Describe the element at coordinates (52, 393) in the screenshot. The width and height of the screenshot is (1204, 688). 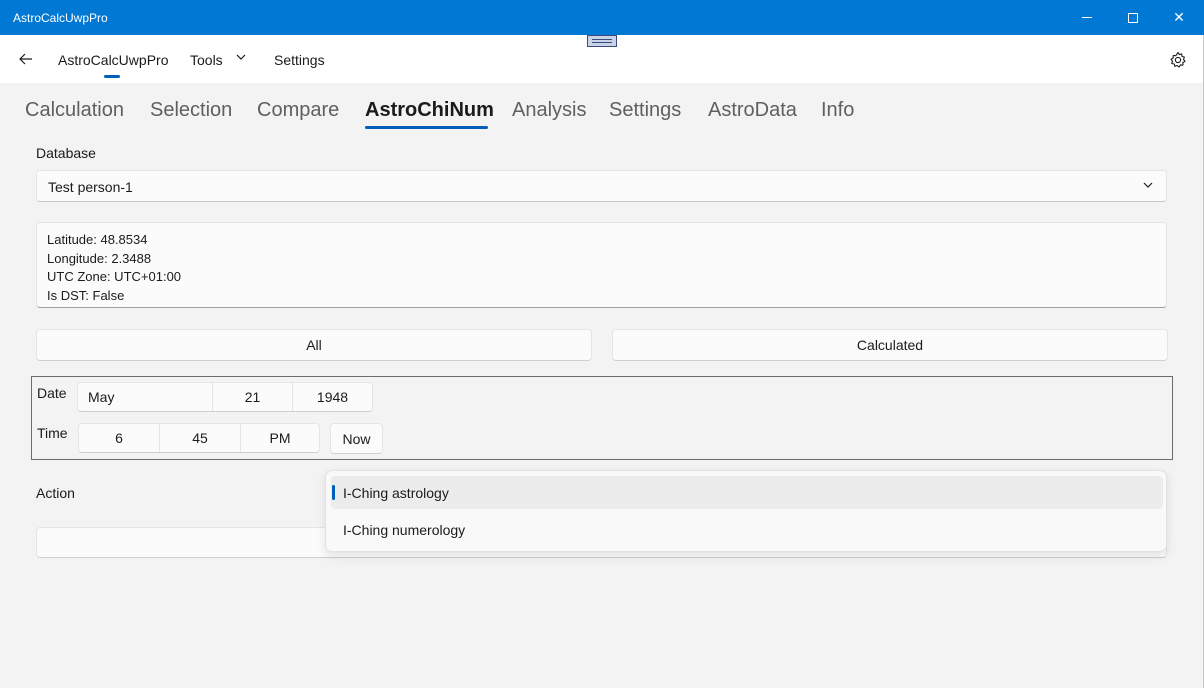
I see `date-label: Date` at that location.